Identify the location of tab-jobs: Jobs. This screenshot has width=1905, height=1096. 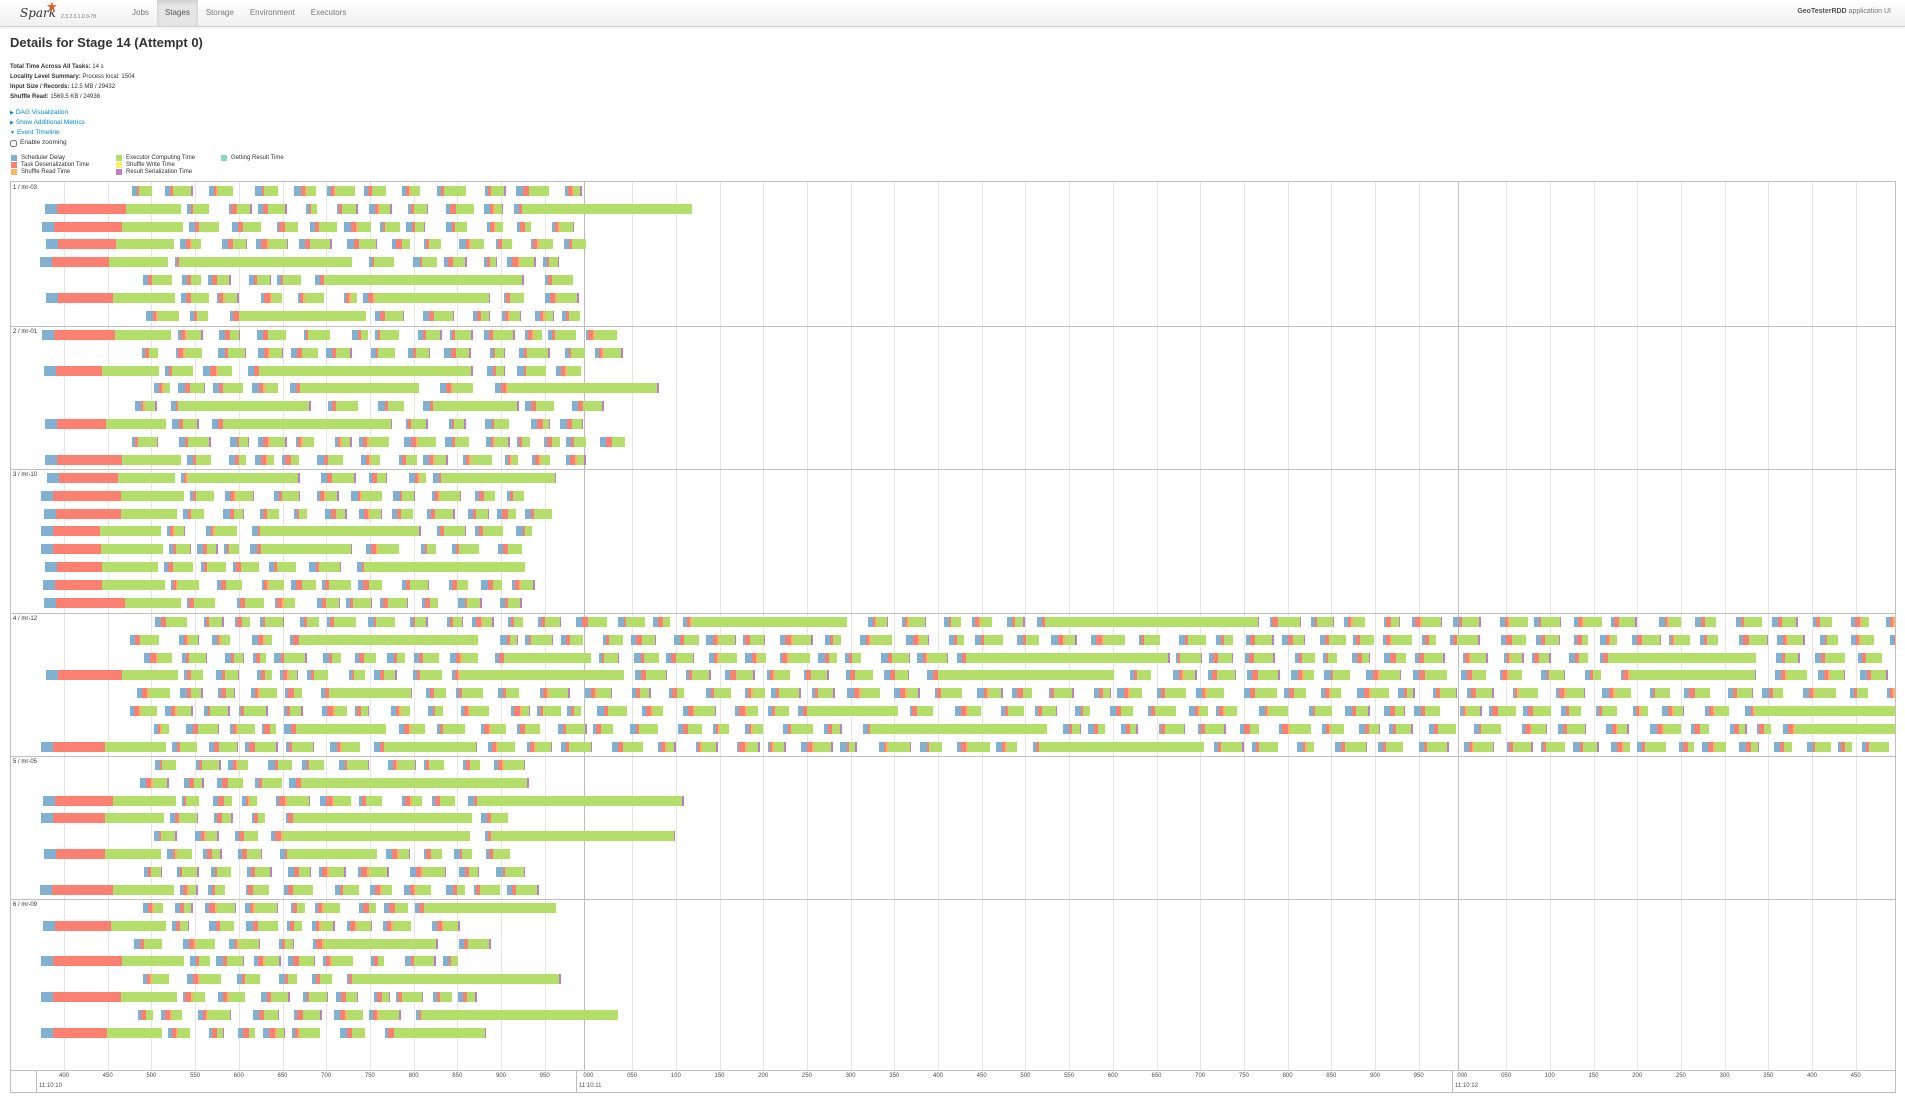
(140, 13).